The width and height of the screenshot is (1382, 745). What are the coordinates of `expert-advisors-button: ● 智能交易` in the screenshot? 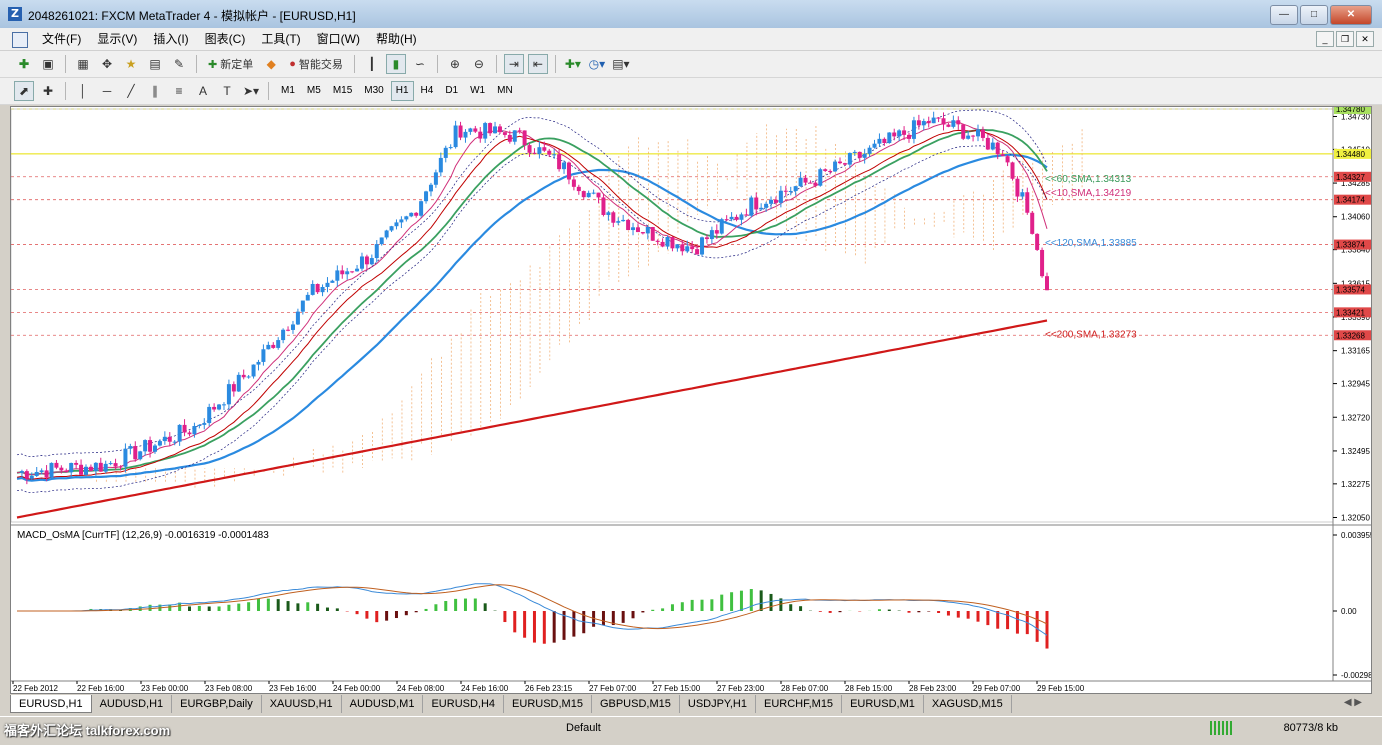 It's located at (316, 64).